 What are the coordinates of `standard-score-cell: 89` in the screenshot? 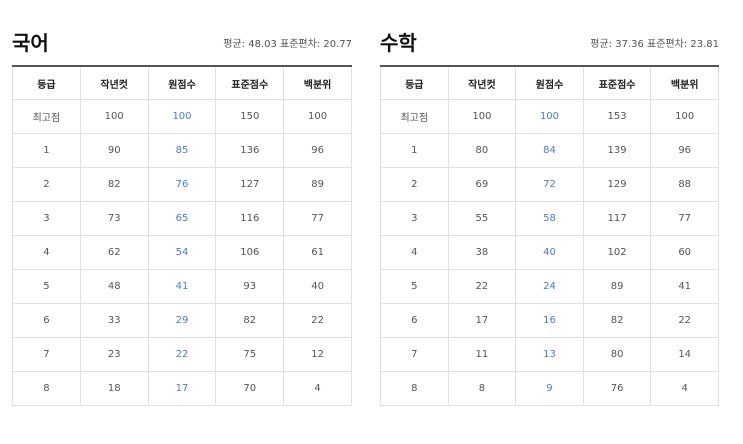 It's located at (617, 286).